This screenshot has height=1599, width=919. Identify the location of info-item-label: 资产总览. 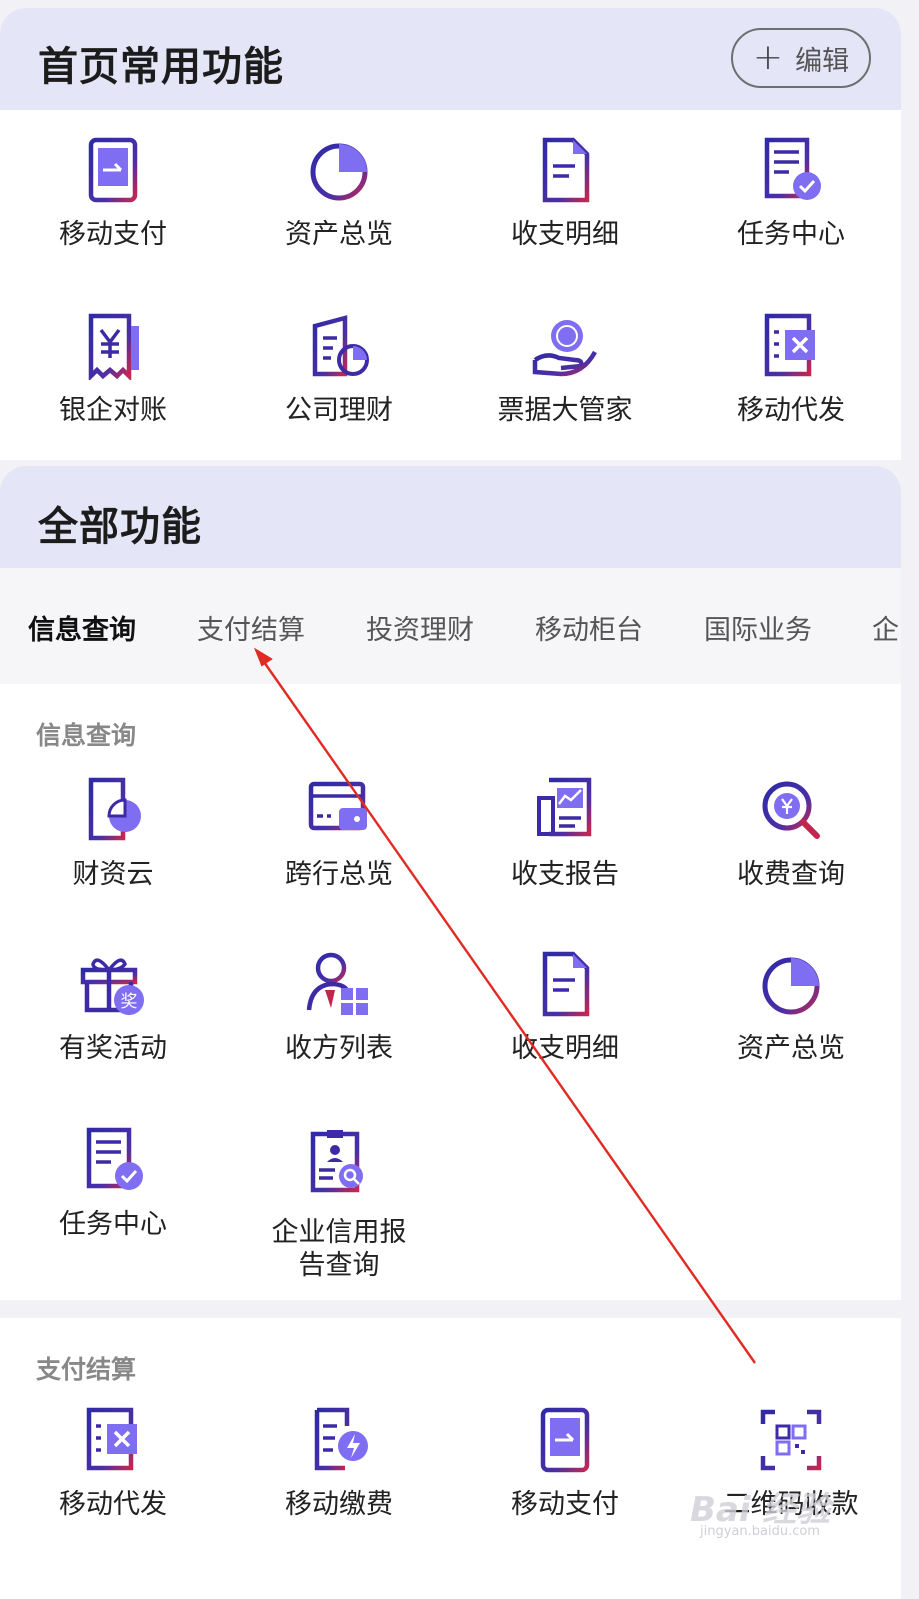
(791, 1048).